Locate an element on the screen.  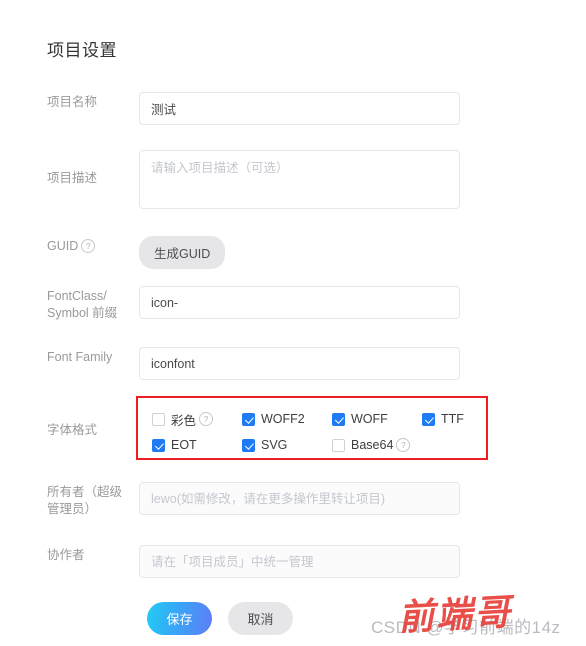
generate-guid-button: 生成GUID is located at coordinates (182, 252).